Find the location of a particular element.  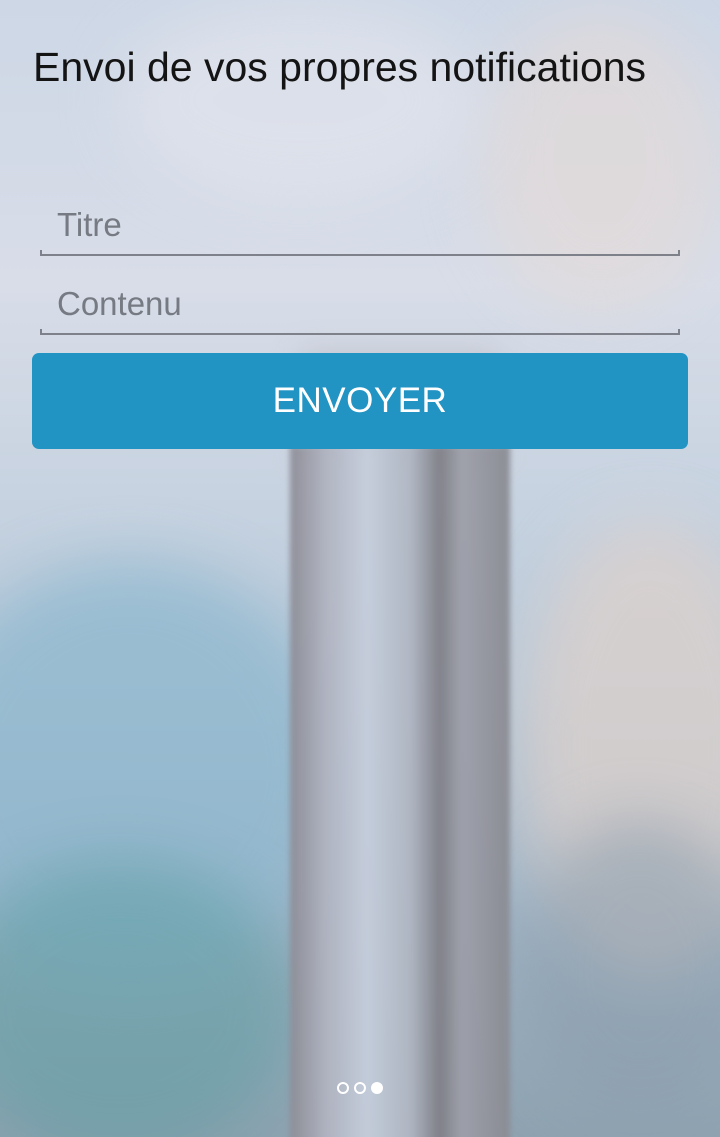

content-field is located at coordinates (360, 305).